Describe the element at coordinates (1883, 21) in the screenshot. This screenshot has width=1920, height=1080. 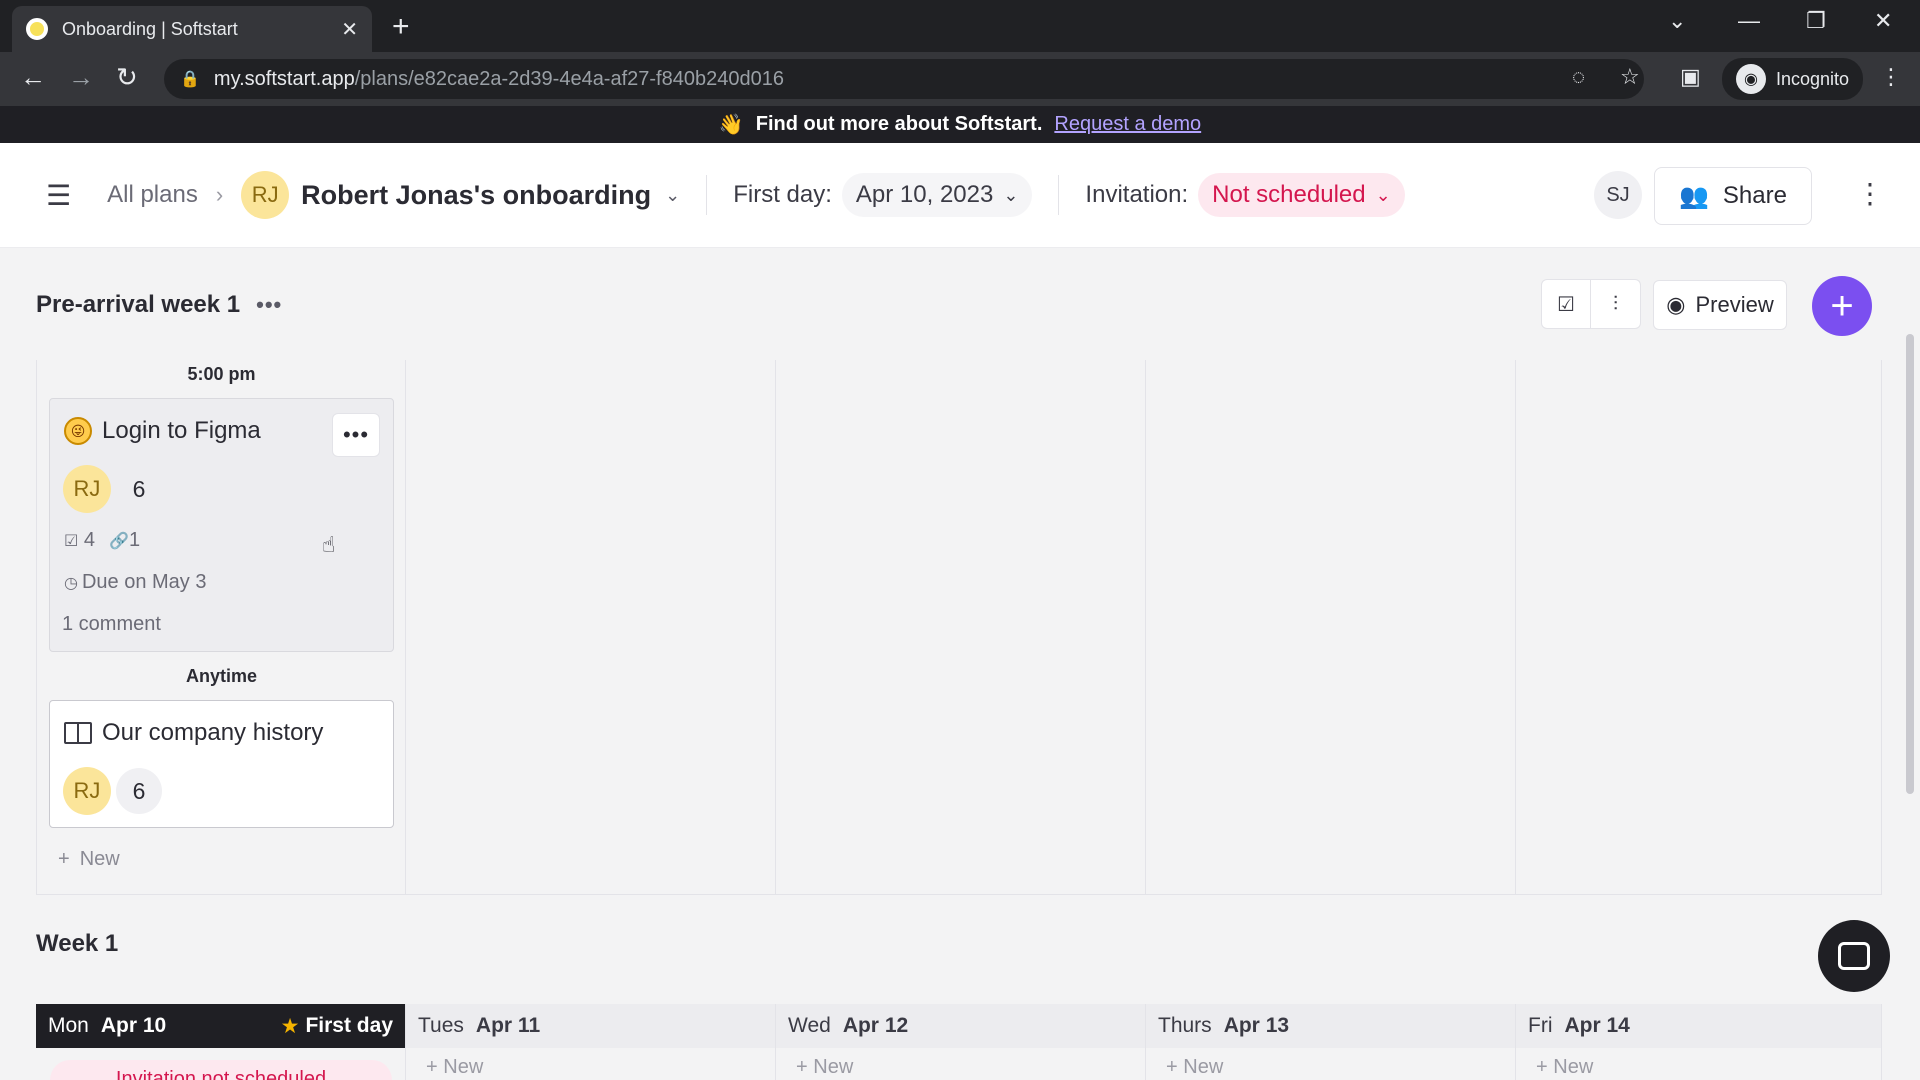
I see `close-window-icon: ✕` at that location.